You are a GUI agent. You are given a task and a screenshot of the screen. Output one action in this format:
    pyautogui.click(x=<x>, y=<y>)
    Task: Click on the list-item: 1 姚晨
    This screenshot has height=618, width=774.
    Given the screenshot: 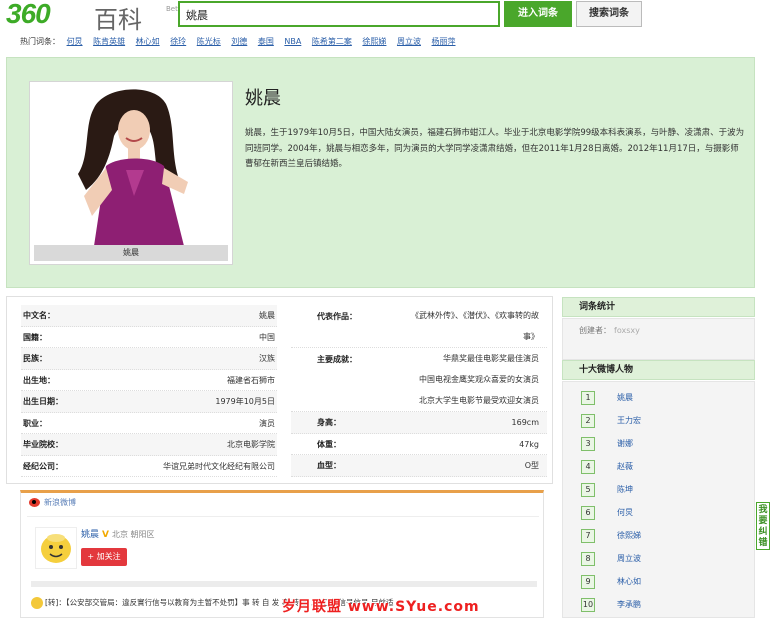 What is the action you would take?
    pyautogui.click(x=658, y=397)
    